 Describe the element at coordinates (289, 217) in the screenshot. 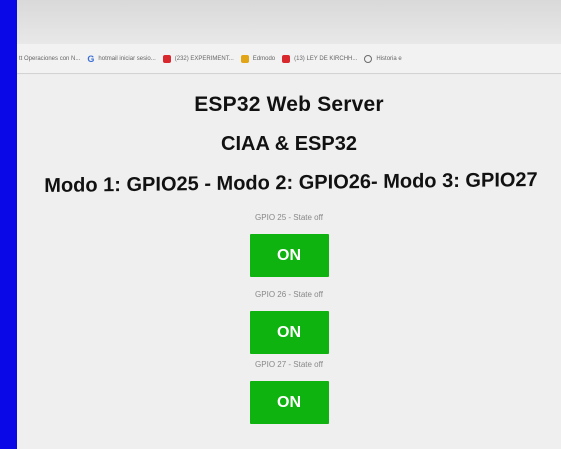

I see `gpio-25-state: GPIO 25 - State off` at that location.